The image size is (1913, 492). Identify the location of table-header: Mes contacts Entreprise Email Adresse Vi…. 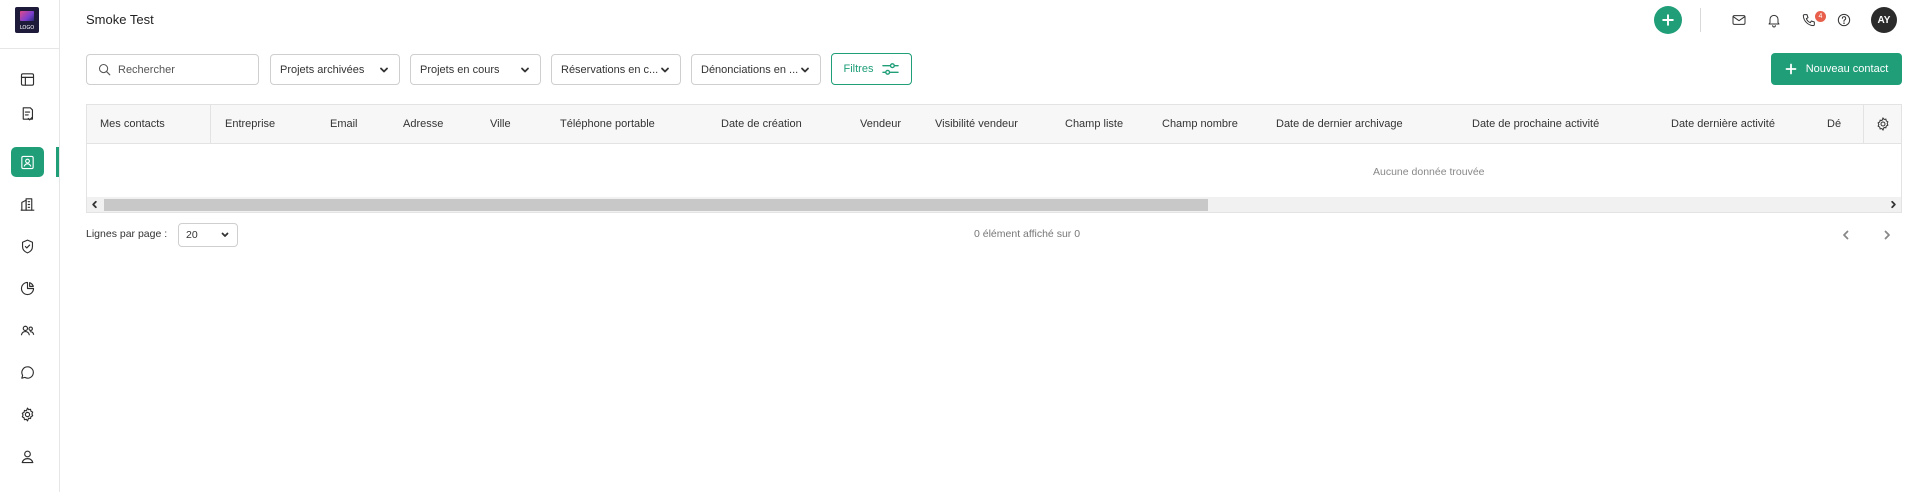
(994, 124).